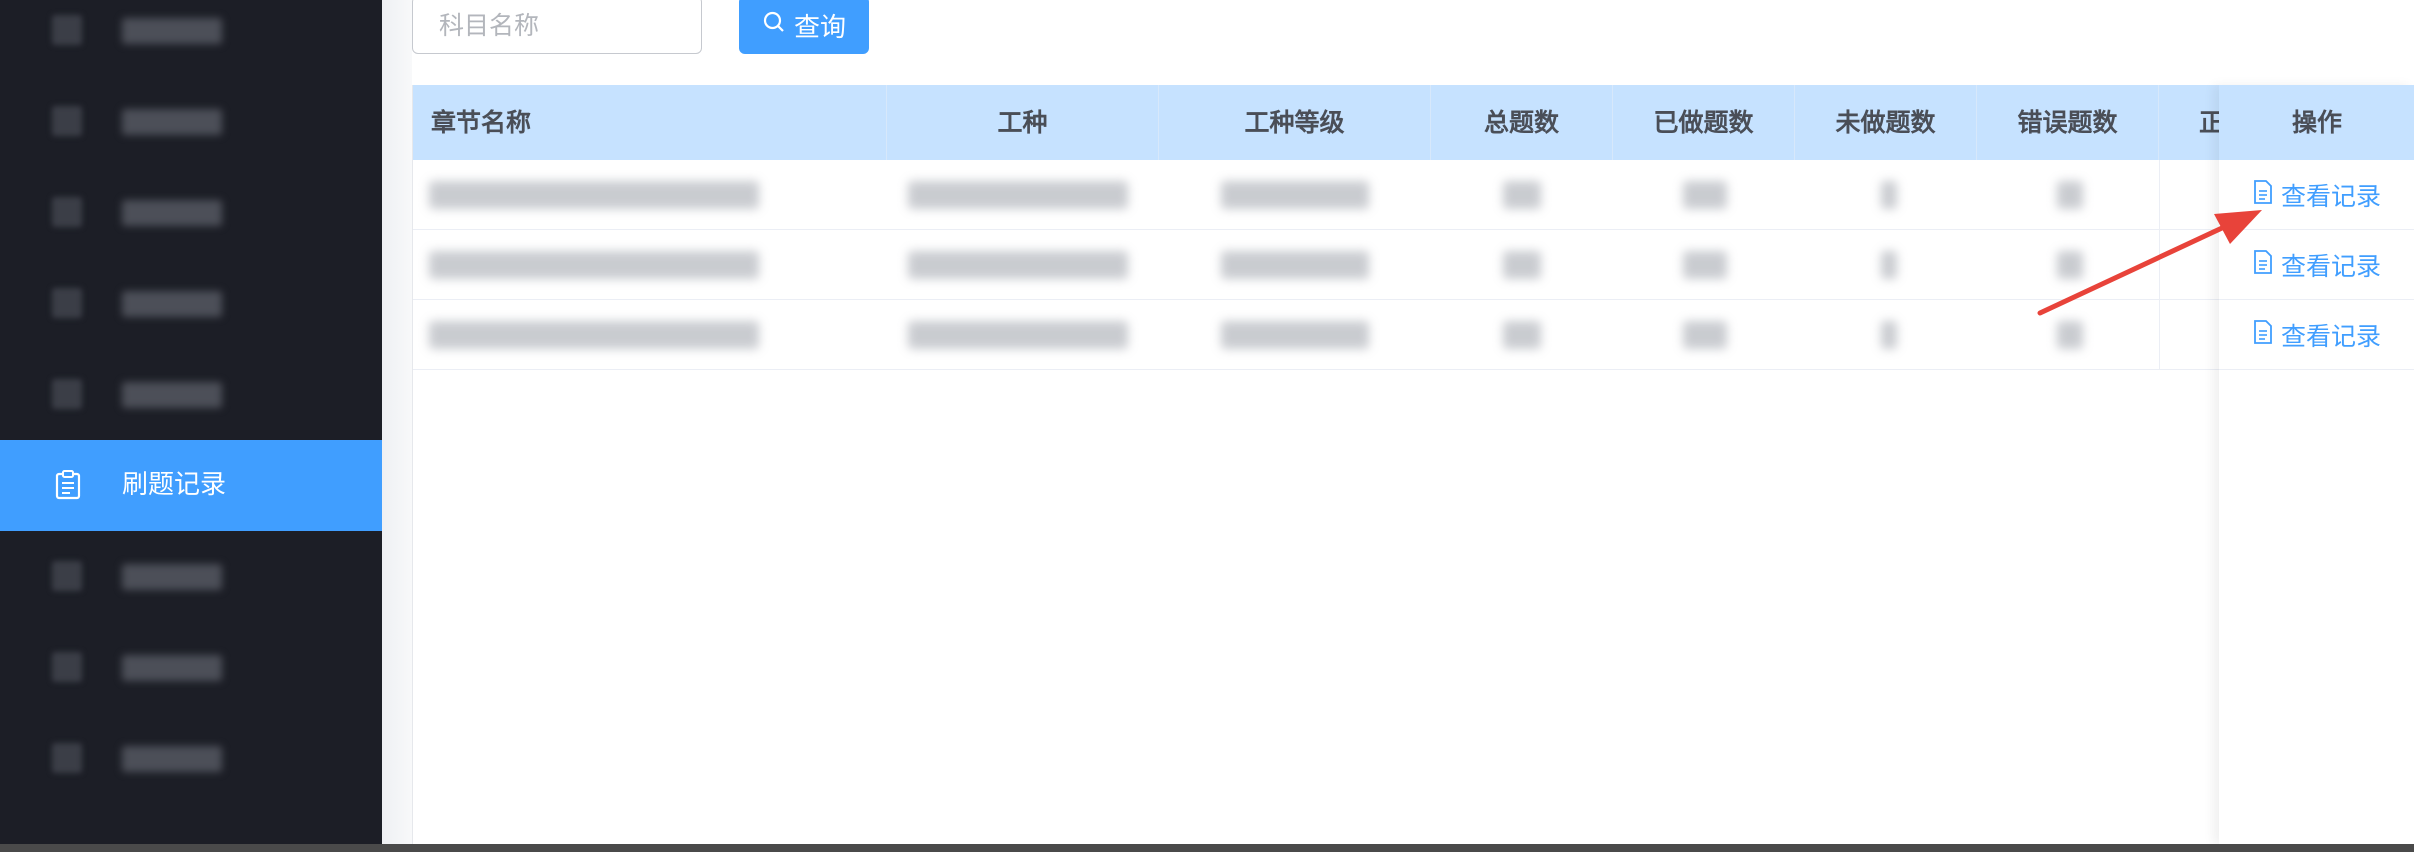 This screenshot has height=852, width=2414. I want to click on subject-name-input, so click(557, 27).